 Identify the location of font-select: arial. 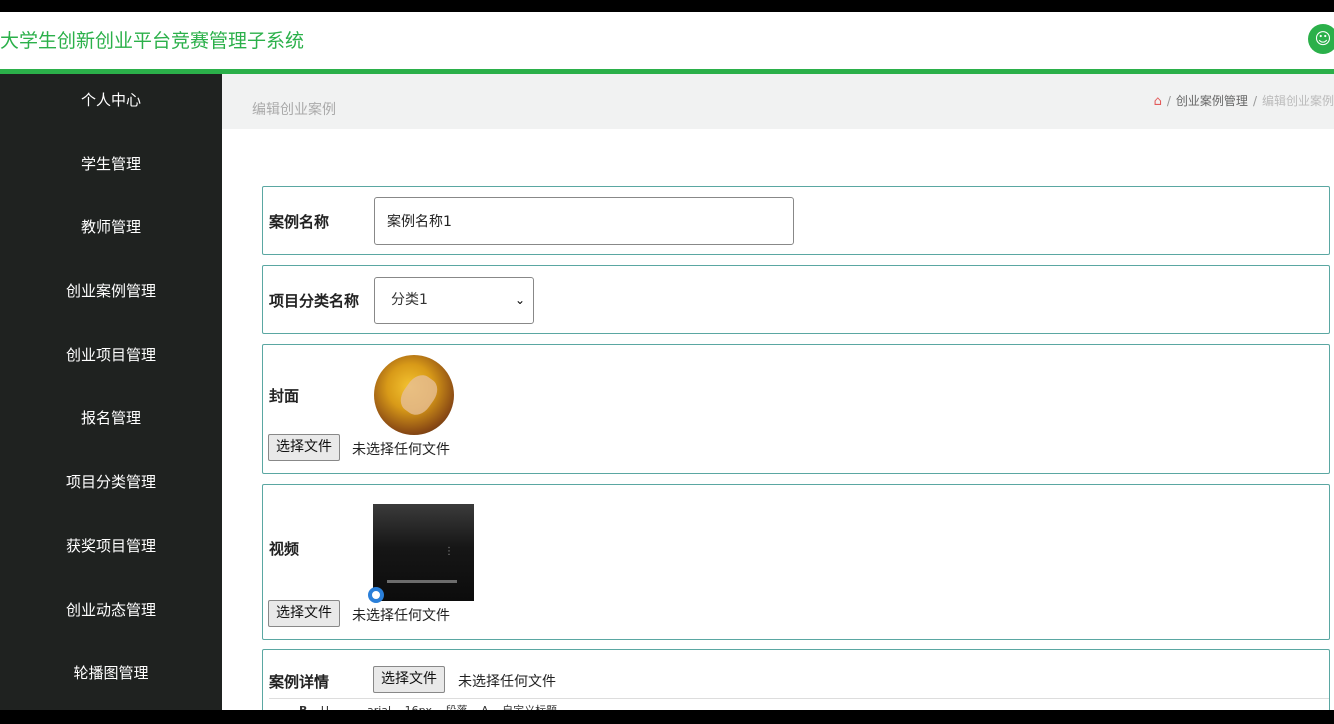
(379, 704).